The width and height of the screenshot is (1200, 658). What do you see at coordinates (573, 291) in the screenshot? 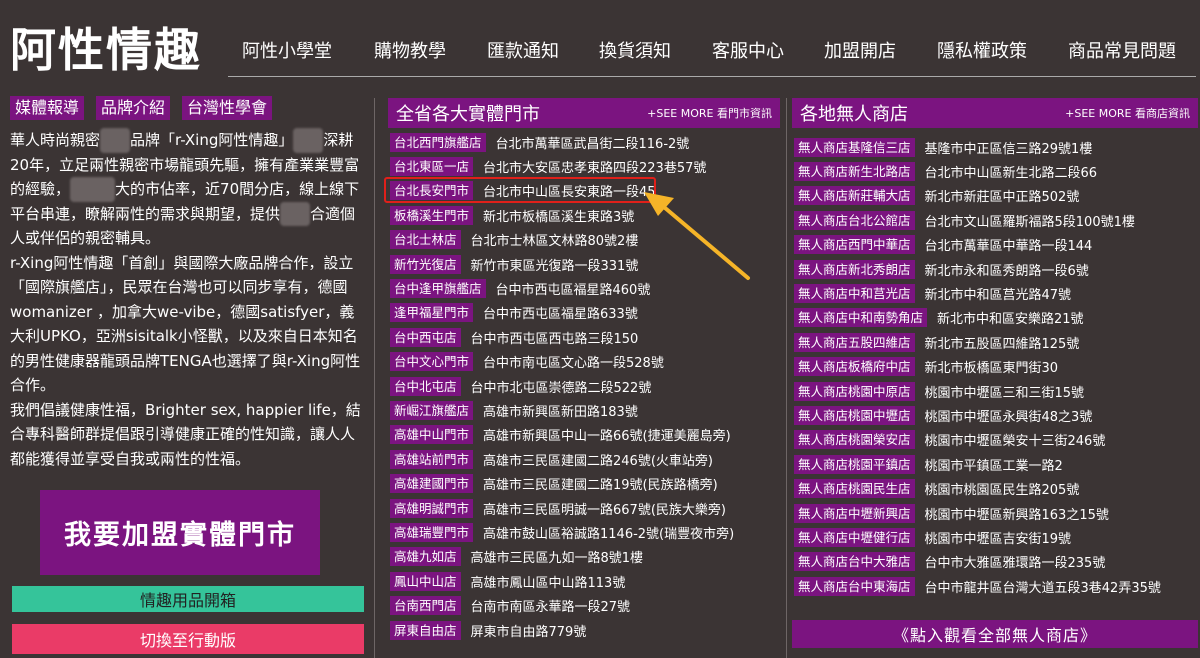
I see `store-address: 台中市西屯區福星路460號` at bounding box center [573, 291].